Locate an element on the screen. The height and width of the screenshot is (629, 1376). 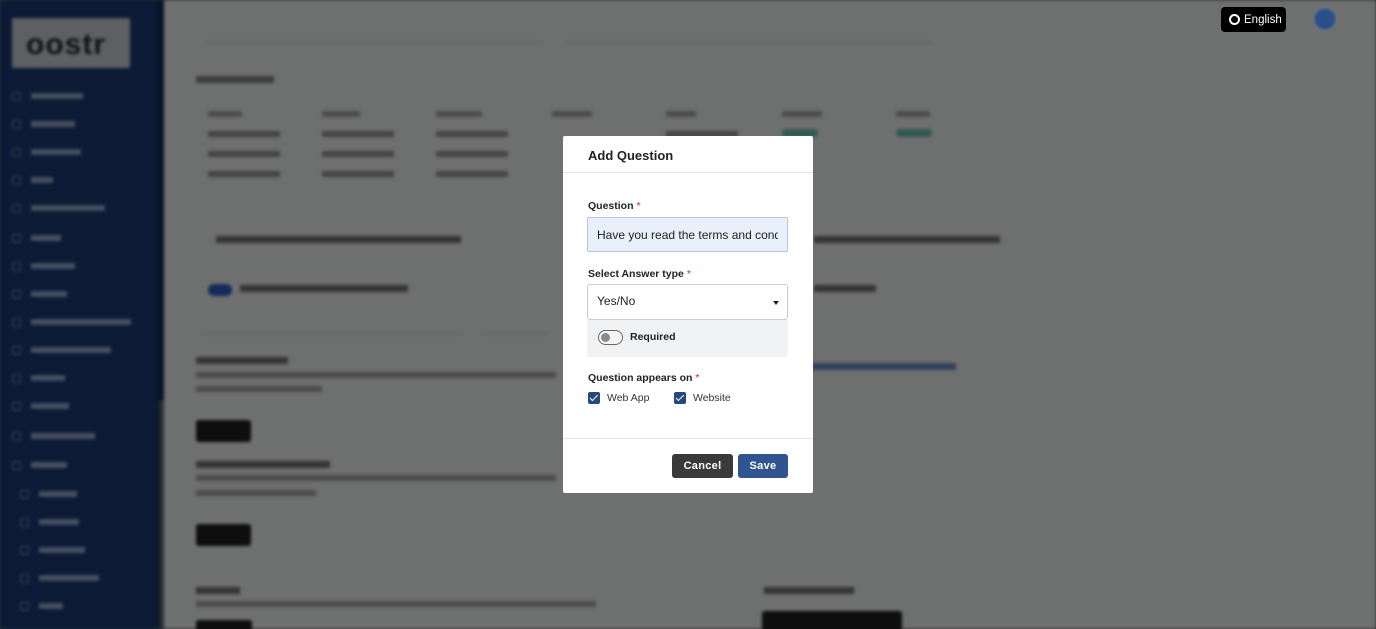
globe-icon is located at coordinates (1234, 19).